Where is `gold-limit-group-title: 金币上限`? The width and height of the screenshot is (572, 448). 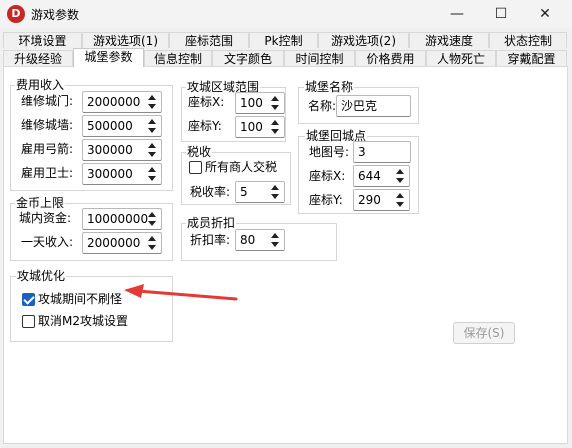
gold-limit-group-title: 金币上限 is located at coordinates (40, 203).